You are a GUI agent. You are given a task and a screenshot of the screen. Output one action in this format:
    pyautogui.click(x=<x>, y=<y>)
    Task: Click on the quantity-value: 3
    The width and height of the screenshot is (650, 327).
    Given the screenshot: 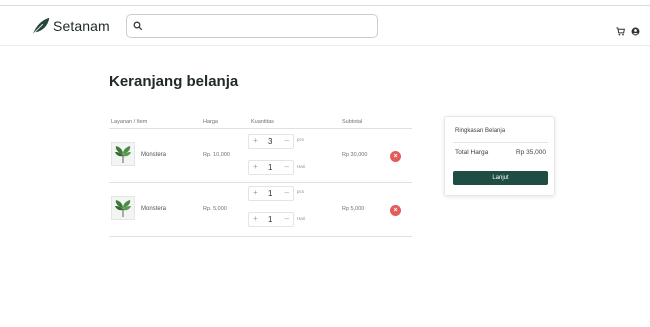 What is the action you would take?
    pyautogui.click(x=270, y=141)
    